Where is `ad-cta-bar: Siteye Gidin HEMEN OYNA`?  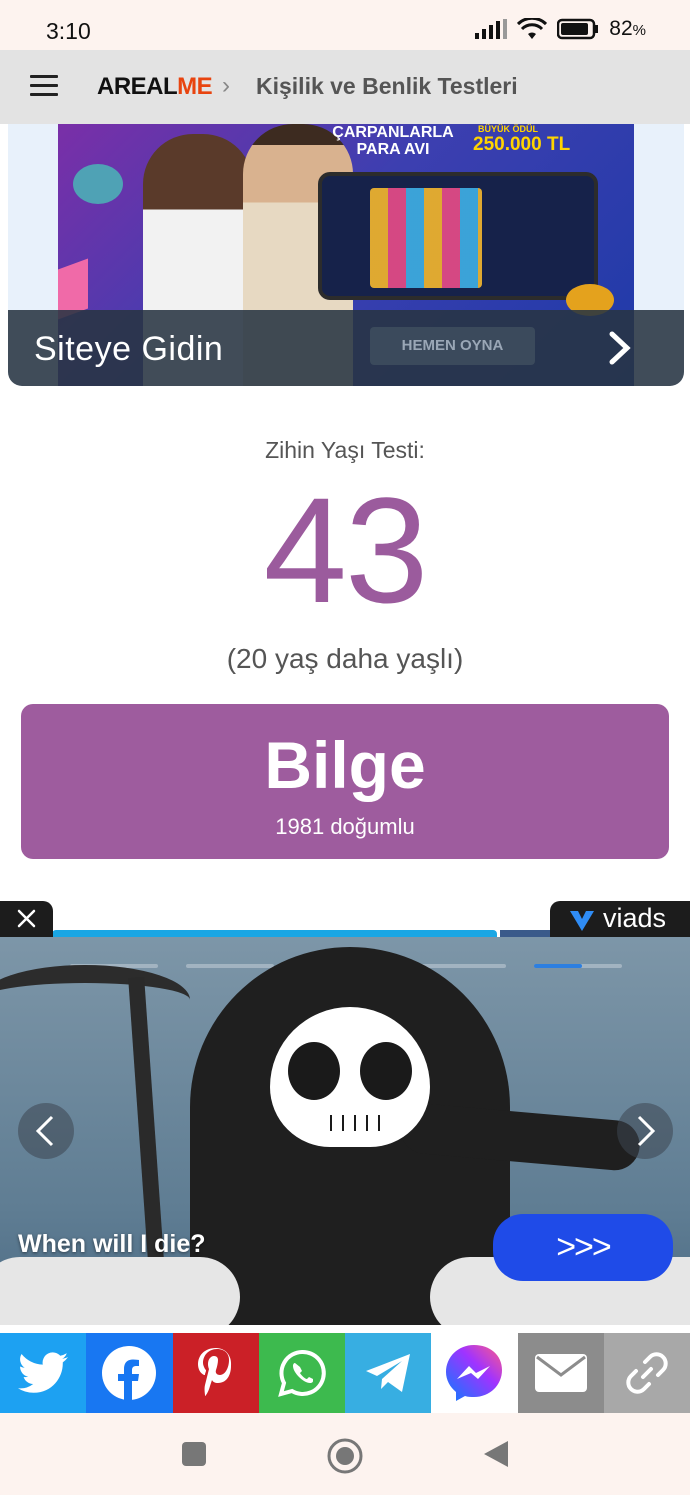 ad-cta-bar: Siteye Gidin HEMEN OYNA is located at coordinates (346, 348).